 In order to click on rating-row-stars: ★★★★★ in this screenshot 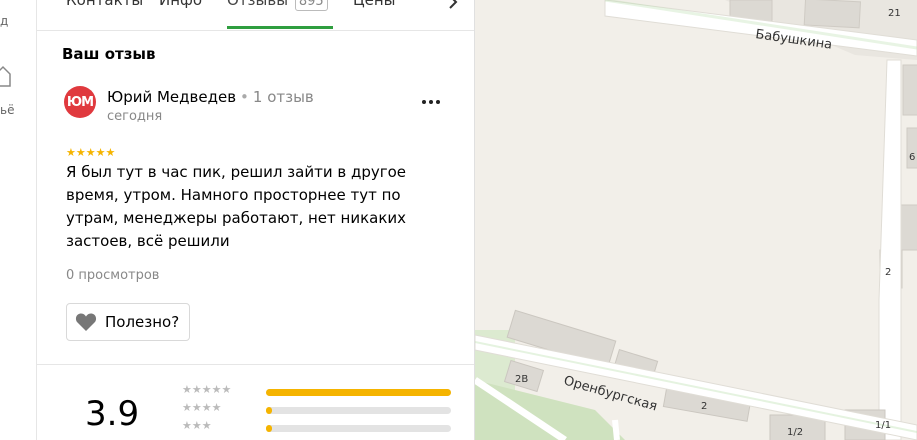, I will do `click(207, 389)`.